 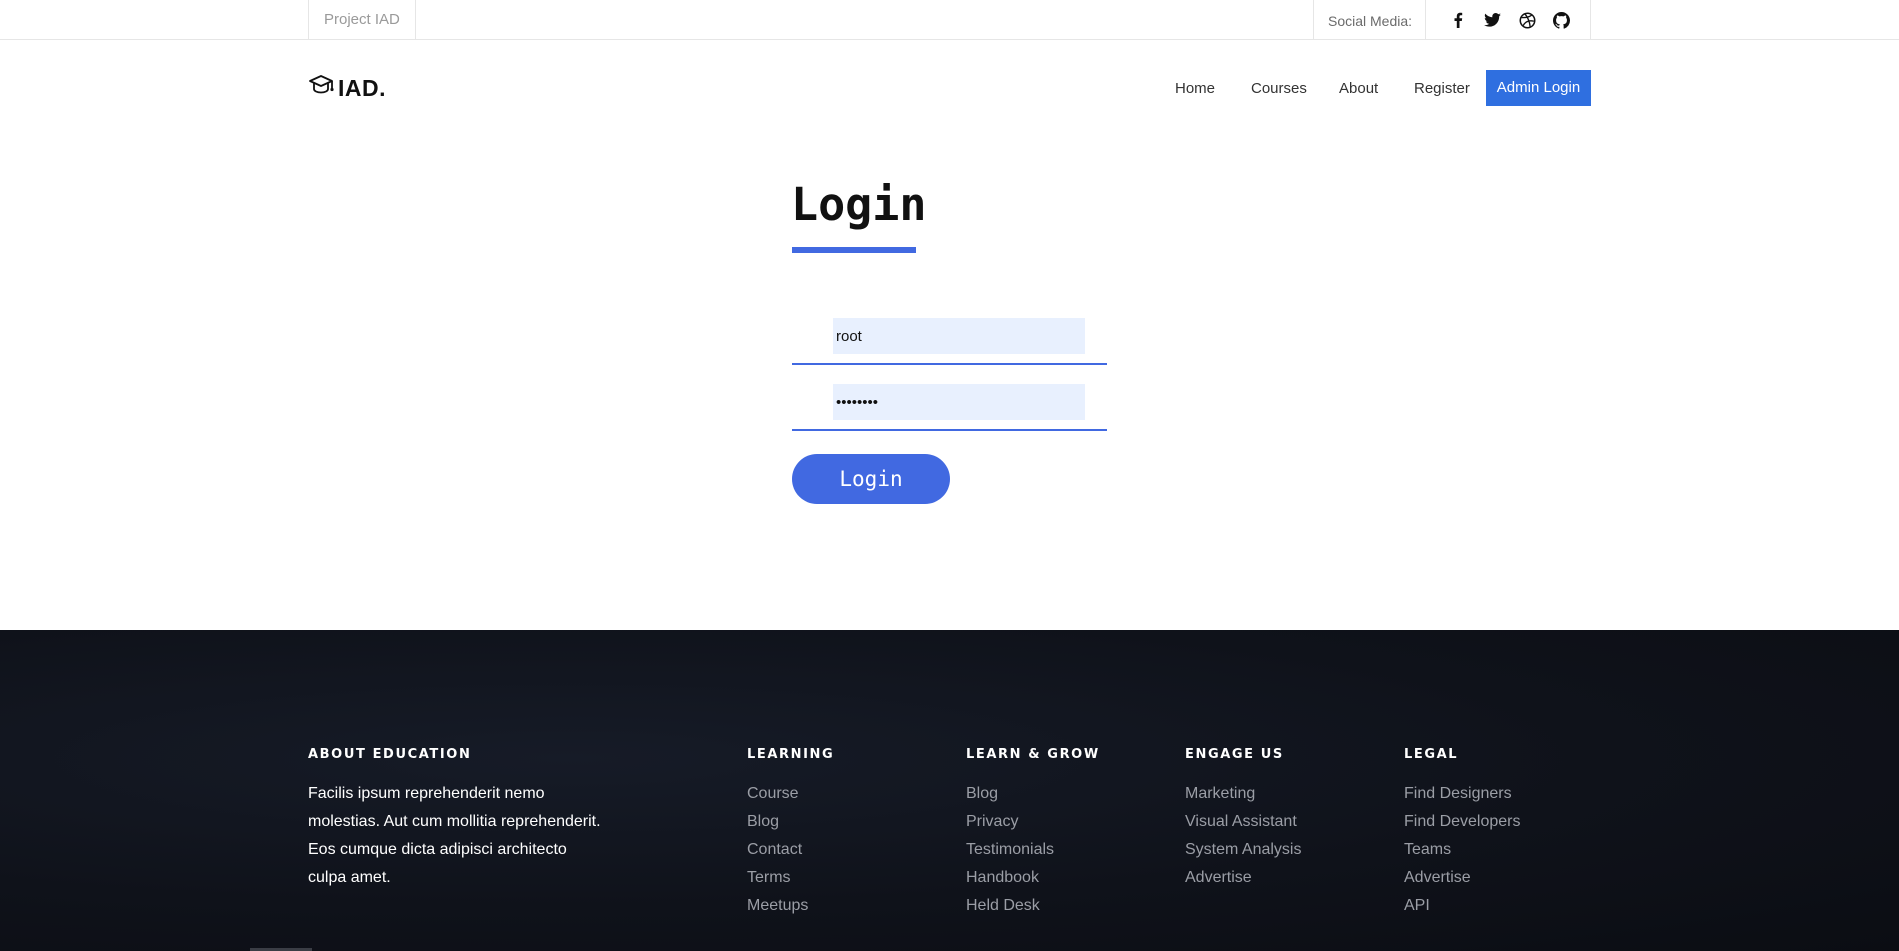 I want to click on logo-text: IAD., so click(x=362, y=87).